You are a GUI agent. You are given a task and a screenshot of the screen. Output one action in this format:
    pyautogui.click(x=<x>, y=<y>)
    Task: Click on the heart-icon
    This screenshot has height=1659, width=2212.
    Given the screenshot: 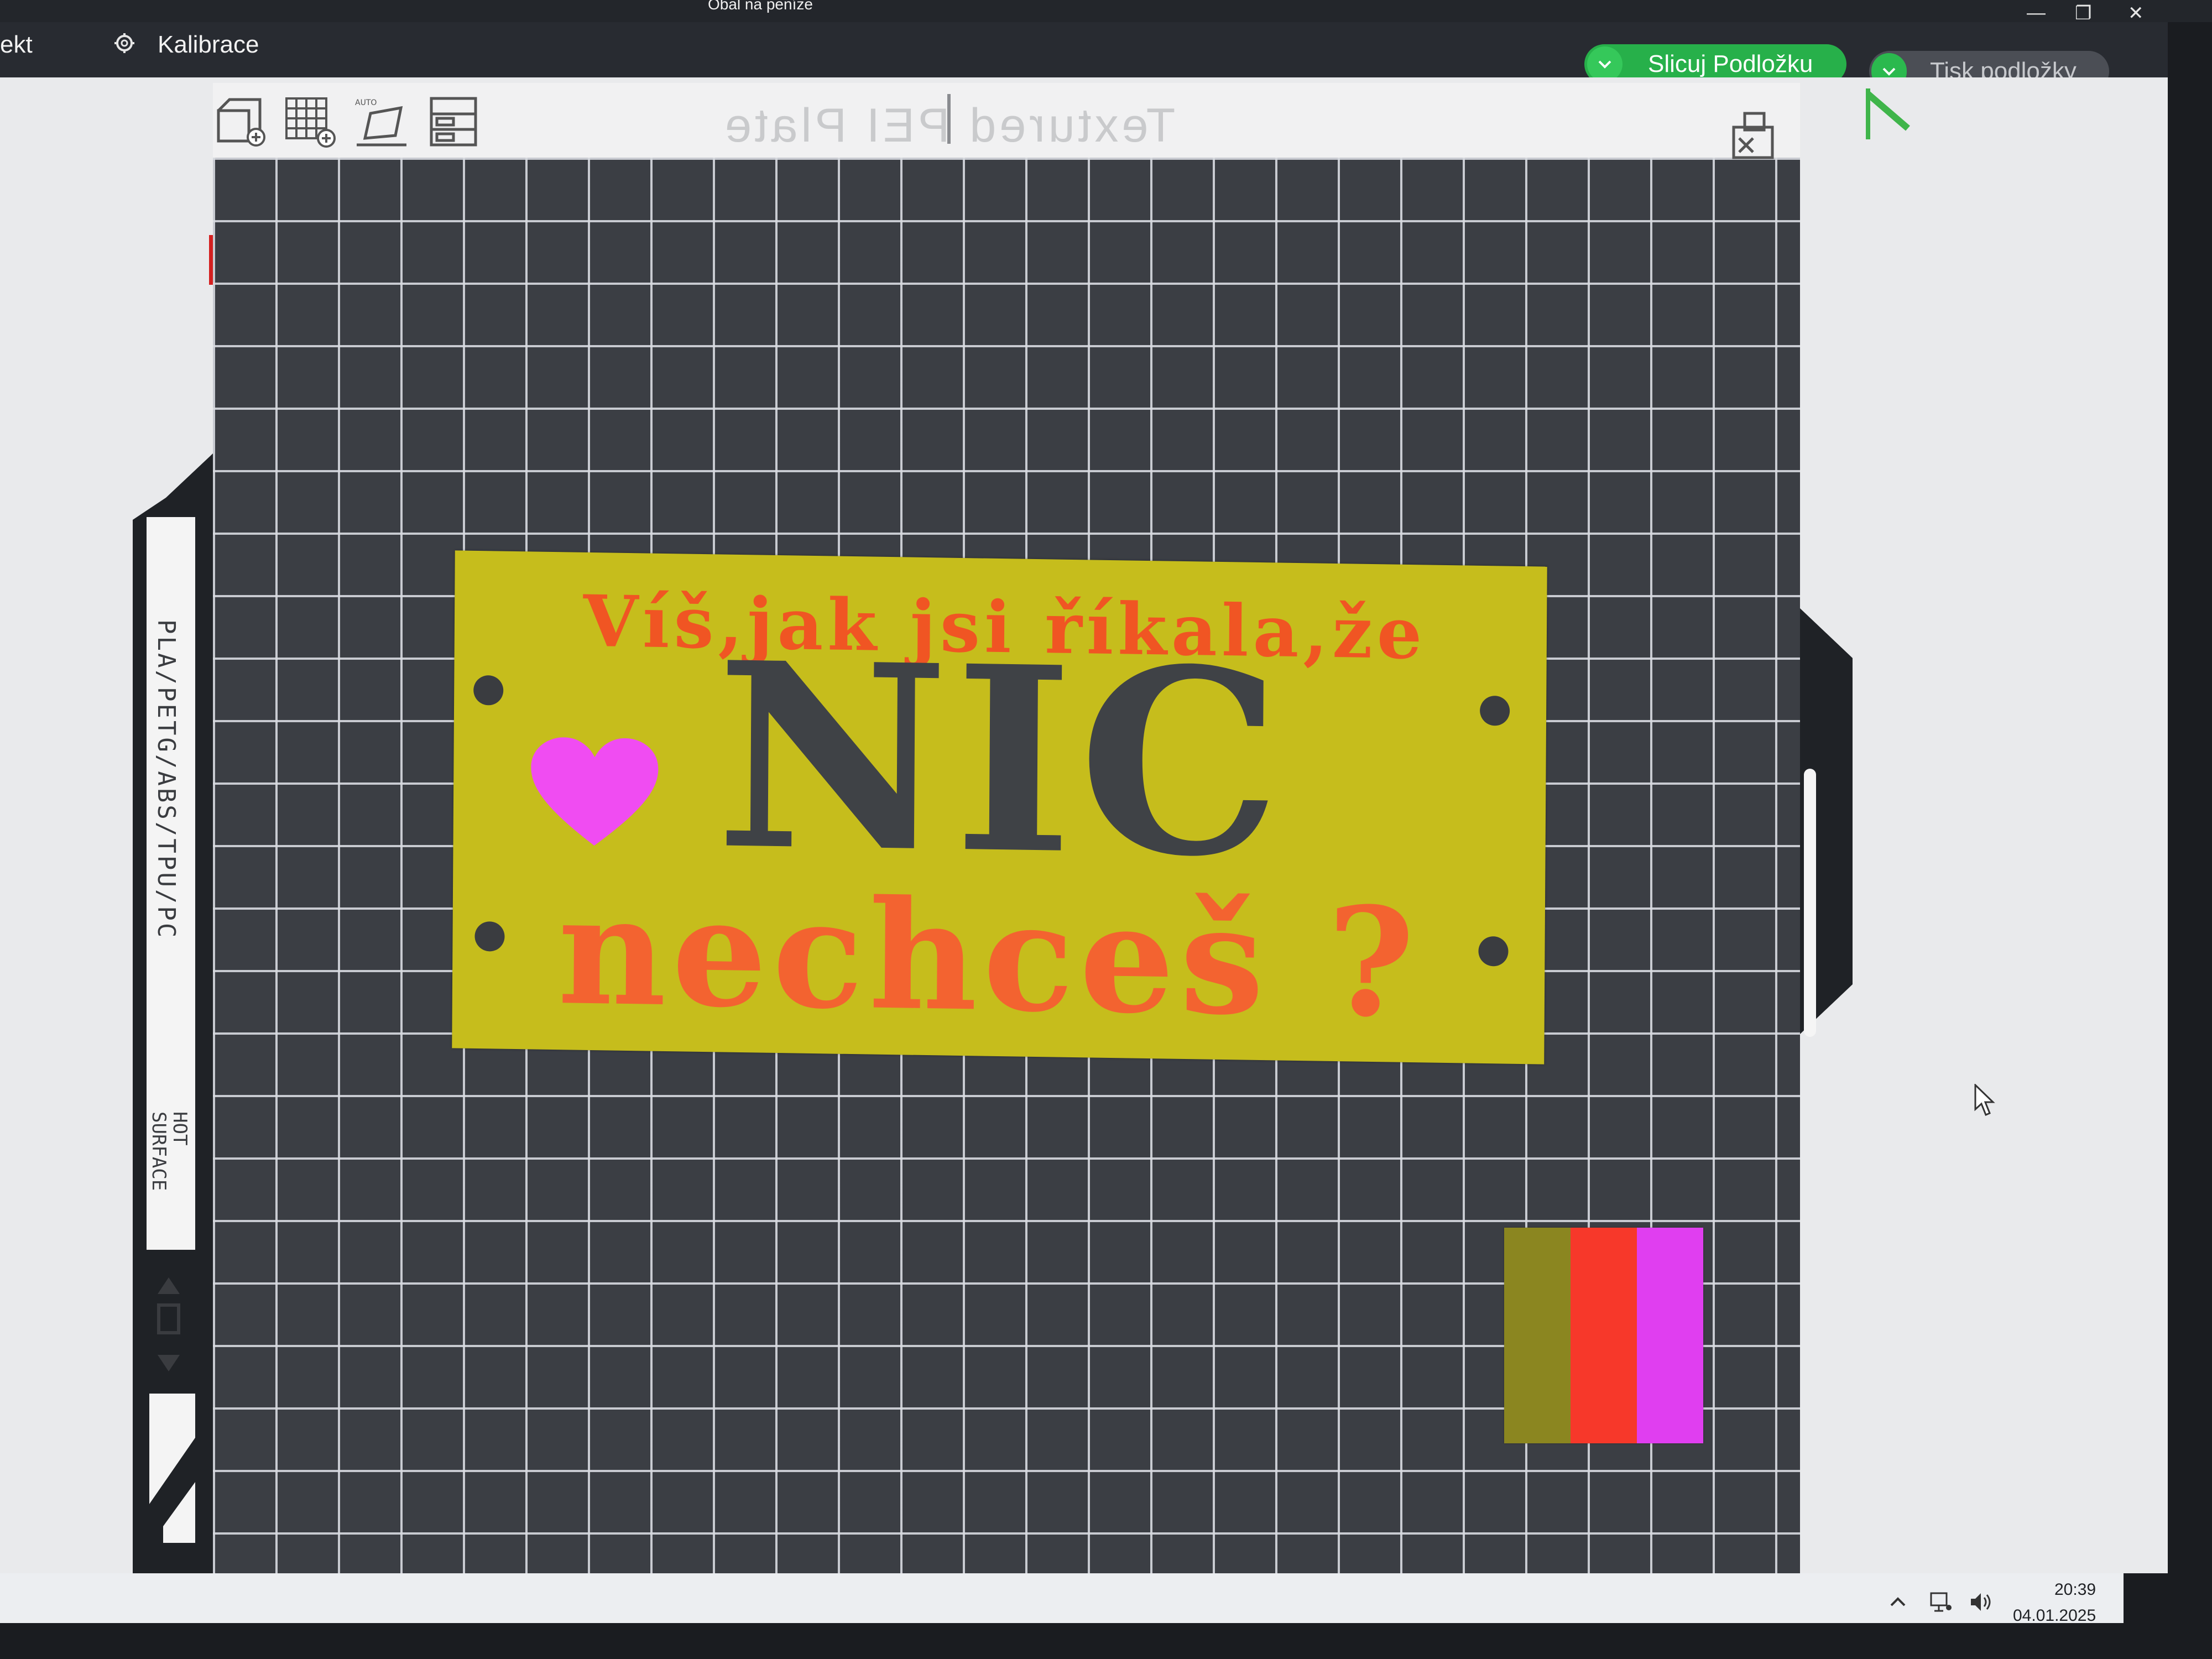 What is the action you would take?
    pyautogui.click(x=595, y=791)
    